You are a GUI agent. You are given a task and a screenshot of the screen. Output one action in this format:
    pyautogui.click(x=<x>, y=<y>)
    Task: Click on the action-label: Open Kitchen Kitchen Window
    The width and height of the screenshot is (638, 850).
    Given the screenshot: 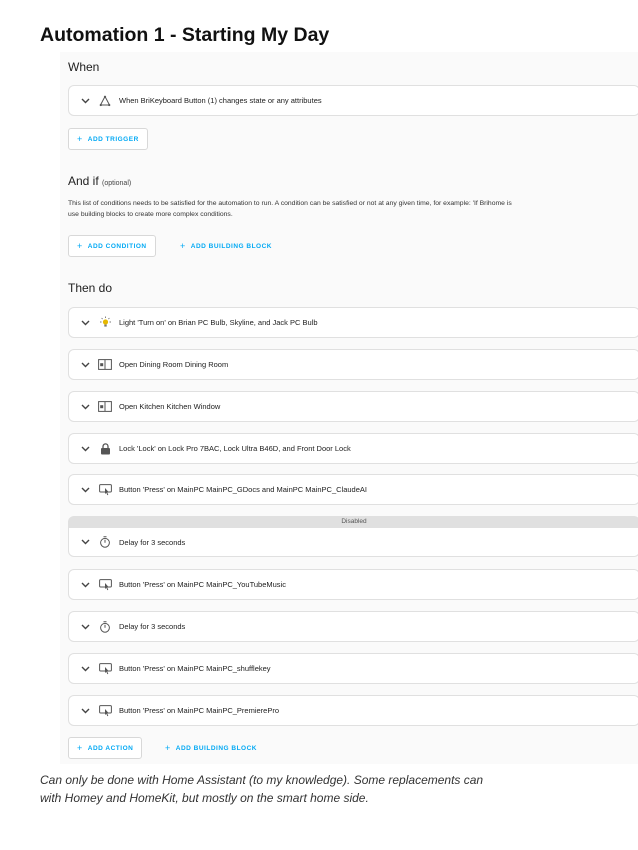 What is the action you would take?
    pyautogui.click(x=170, y=406)
    